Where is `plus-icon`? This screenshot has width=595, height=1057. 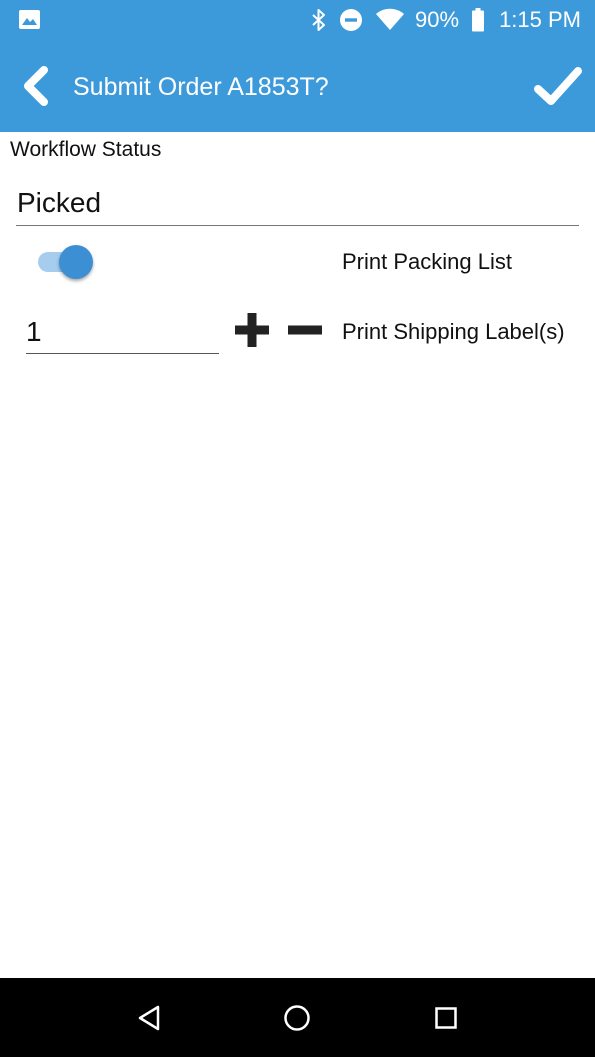 plus-icon is located at coordinates (252, 330).